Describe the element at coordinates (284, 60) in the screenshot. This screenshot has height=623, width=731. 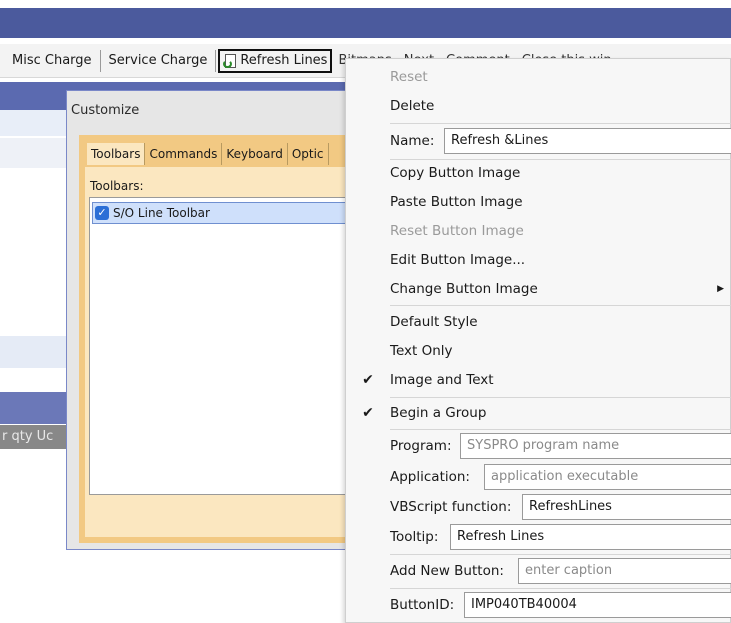
I see `refresh-lines-label: Refresh Lines` at that location.